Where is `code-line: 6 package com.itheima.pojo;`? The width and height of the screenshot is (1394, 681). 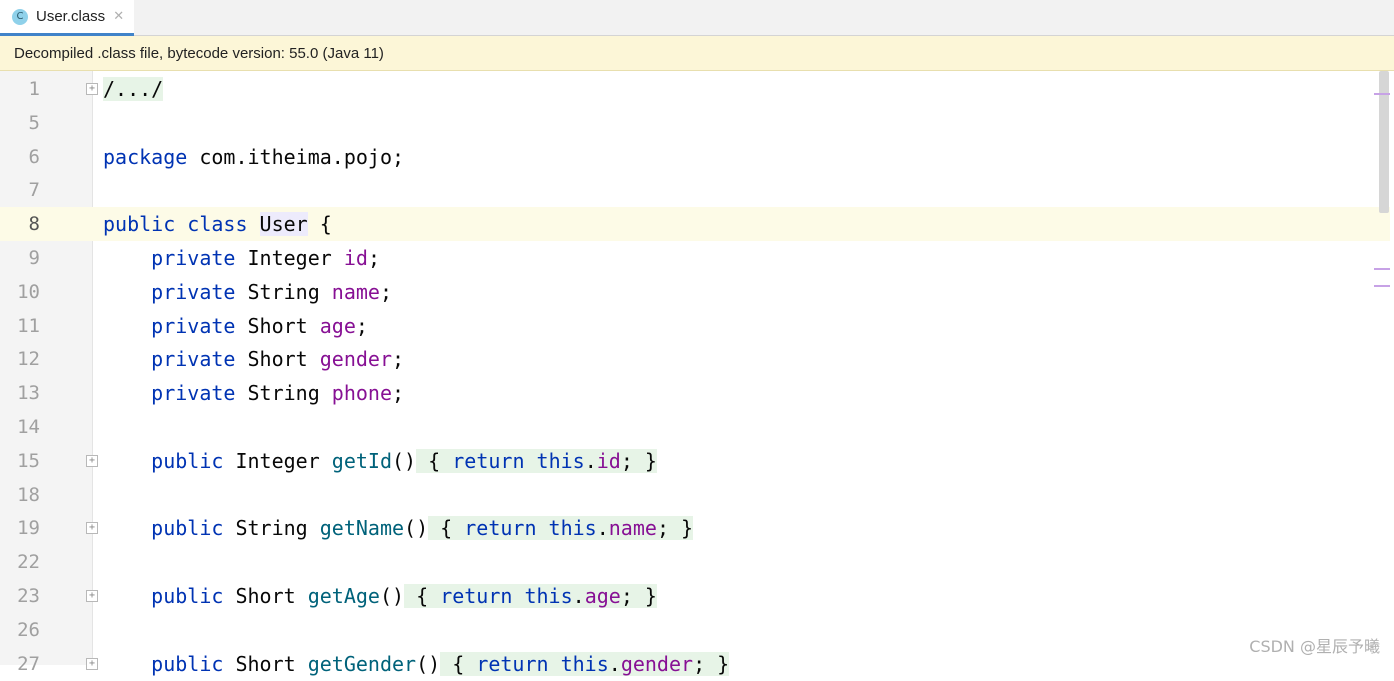 code-line: 6 package com.itheima.pojo; is located at coordinates (695, 157).